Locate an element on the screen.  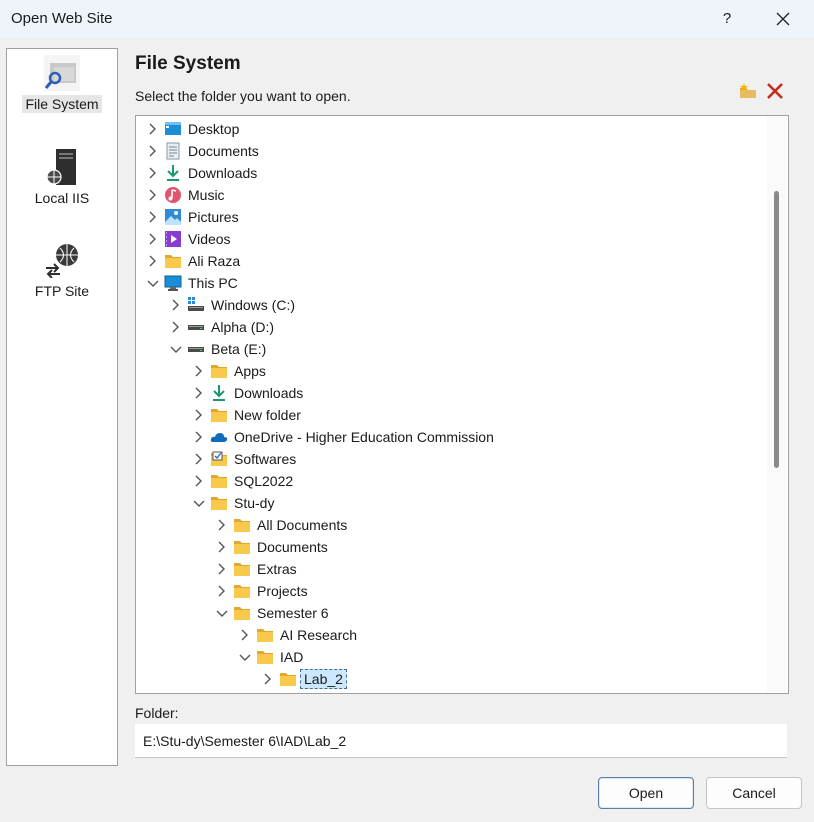
tree-item: Music is located at coordinates (451, 195).